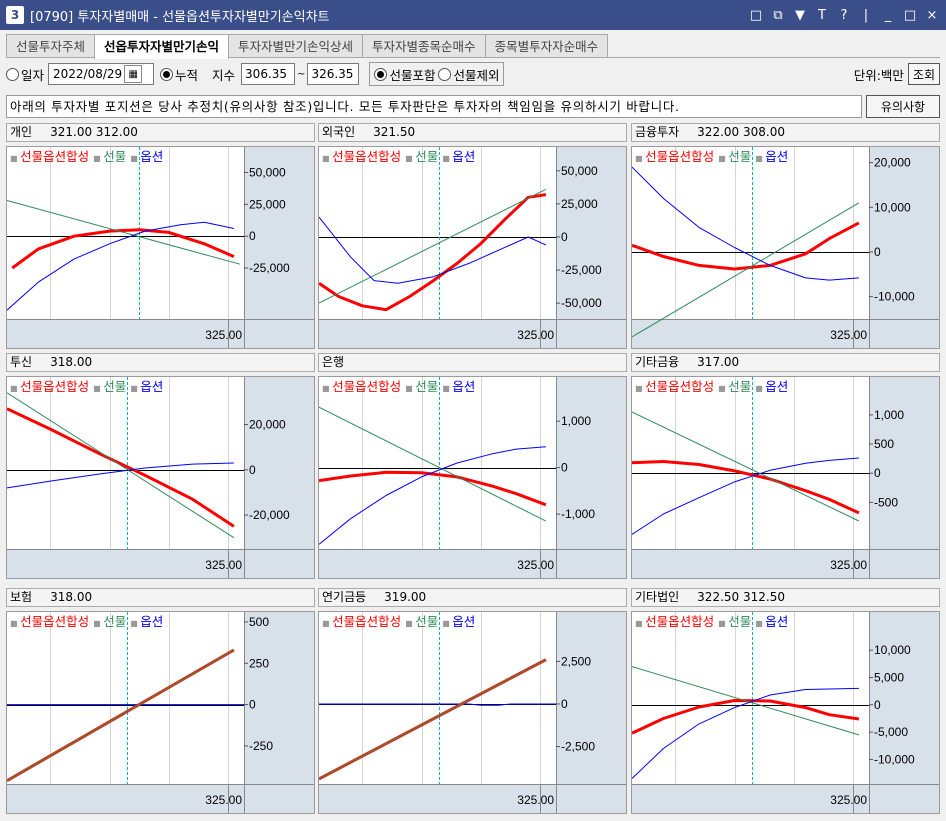 Image resolution: width=946 pixels, height=821 pixels. I want to click on help-icon: ?, so click(844, 15).